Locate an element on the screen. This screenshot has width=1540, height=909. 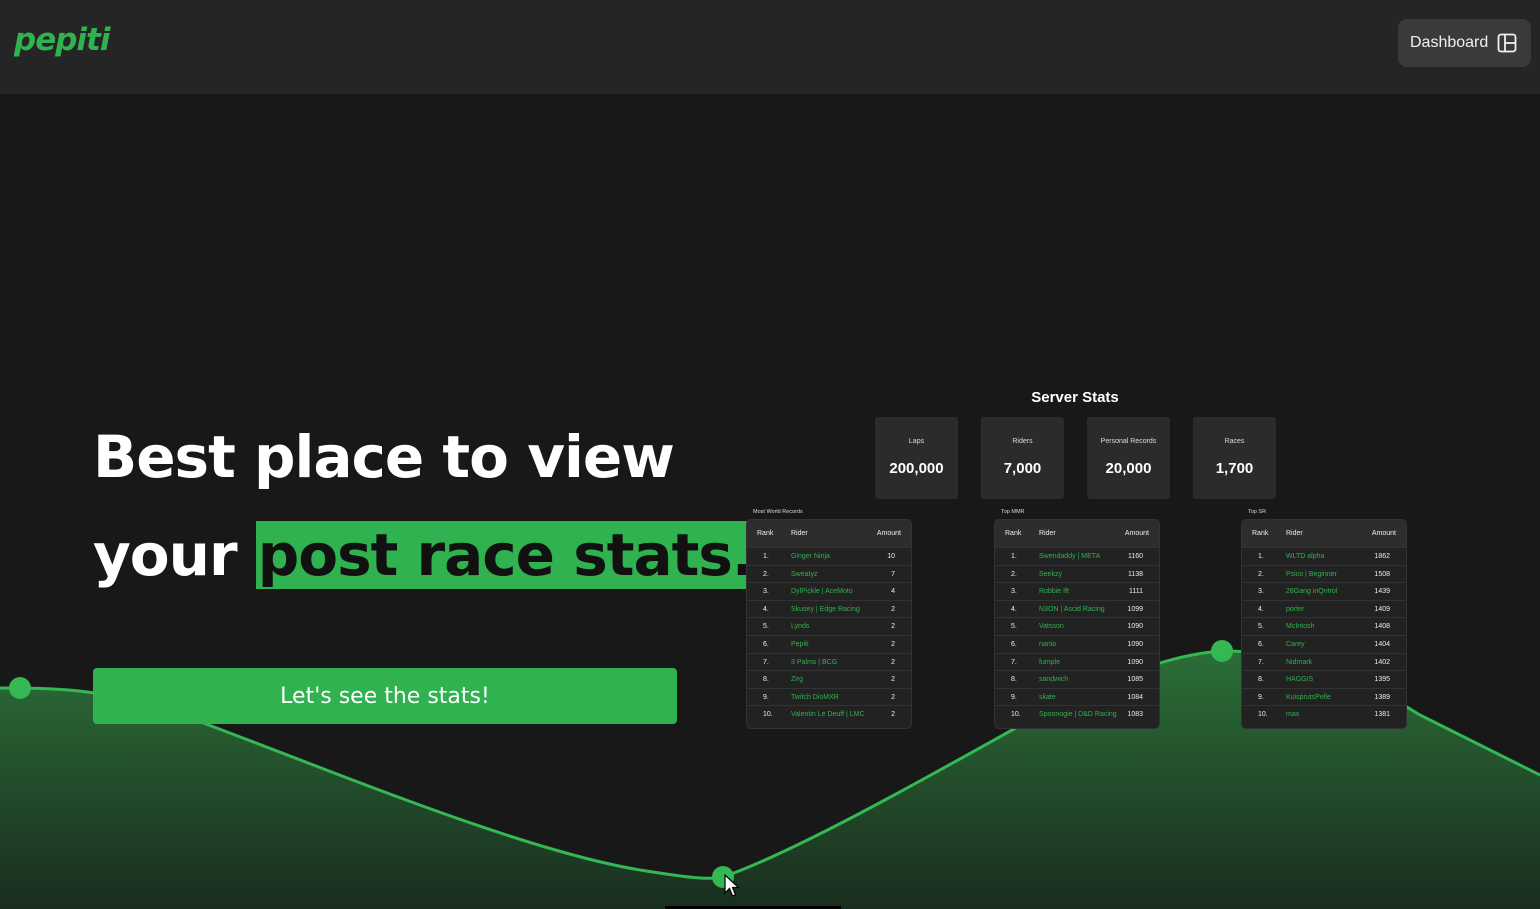
rider-link: Valentin Le Deuff | LMC is located at coordinates (828, 714).